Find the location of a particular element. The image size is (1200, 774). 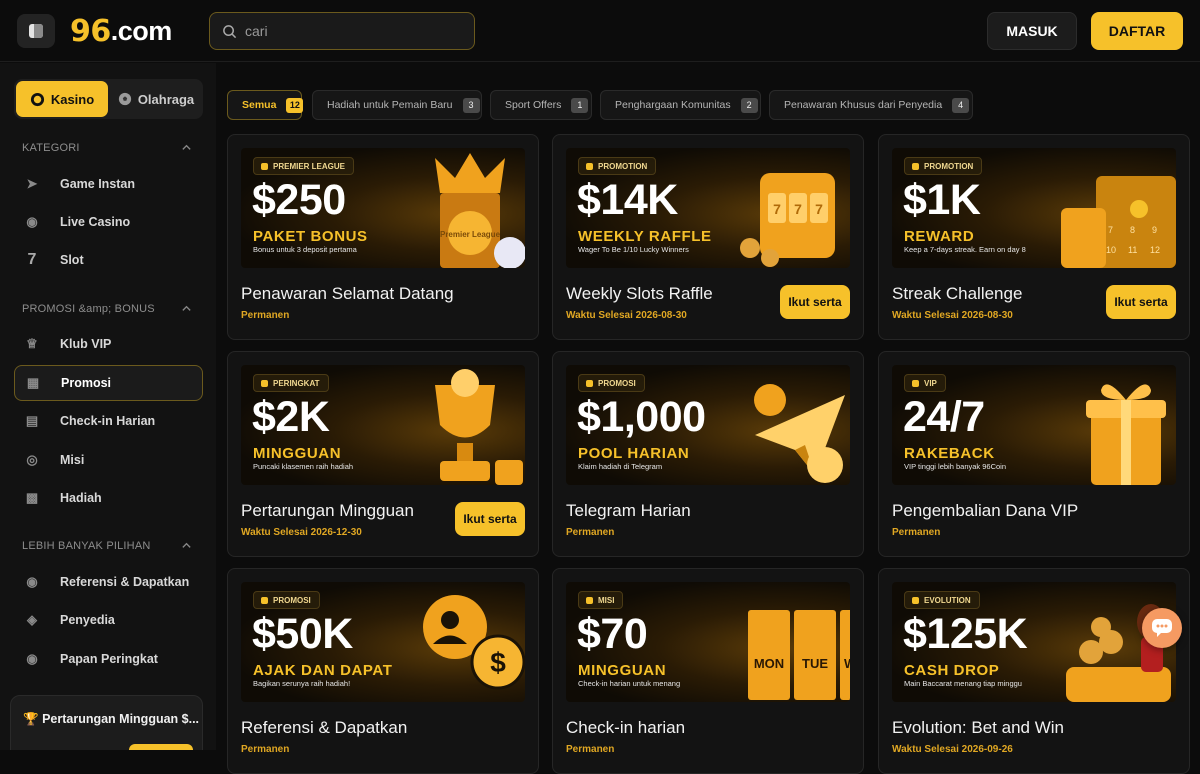

search-input is located at coordinates (345, 31).